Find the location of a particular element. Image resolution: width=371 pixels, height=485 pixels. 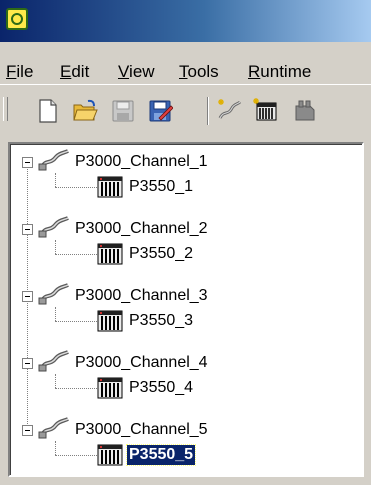

channel-5-collapse-toggle is located at coordinates (27, 430).